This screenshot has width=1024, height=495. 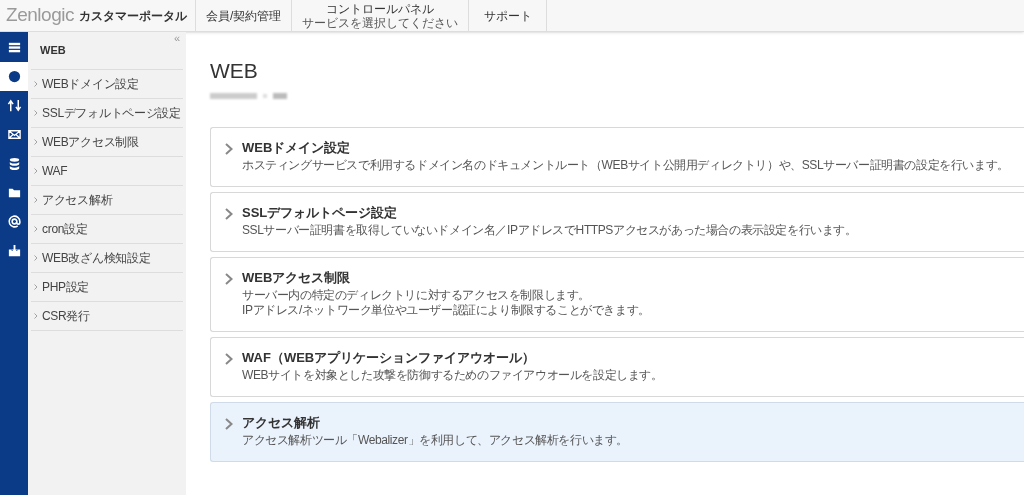 I want to click on service-card: アクセス解析 アクセス解析ツール「Webalizer」を利用して、アクセス解析を行います。, so click(x=617, y=432).